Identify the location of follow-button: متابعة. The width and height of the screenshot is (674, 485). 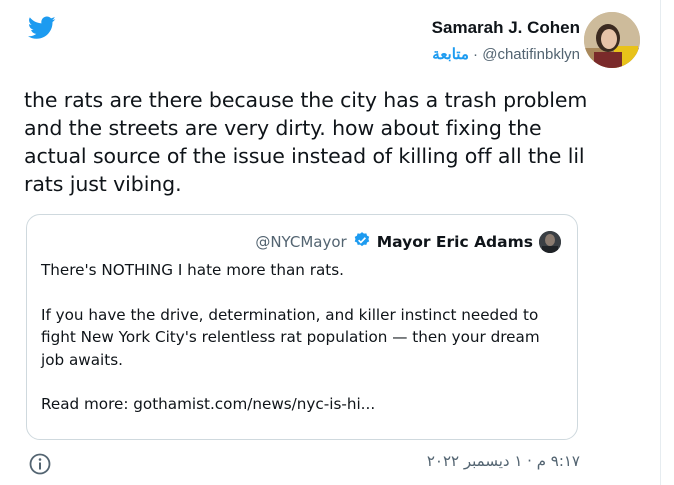
(450, 54).